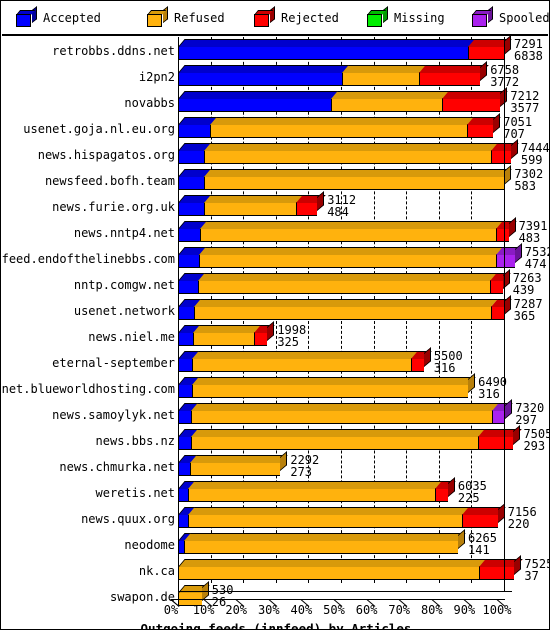 The width and height of the screenshot is (550, 630). What do you see at coordinates (497, 610) in the screenshot?
I see `axis-tick-label: 100%` at bounding box center [497, 610].